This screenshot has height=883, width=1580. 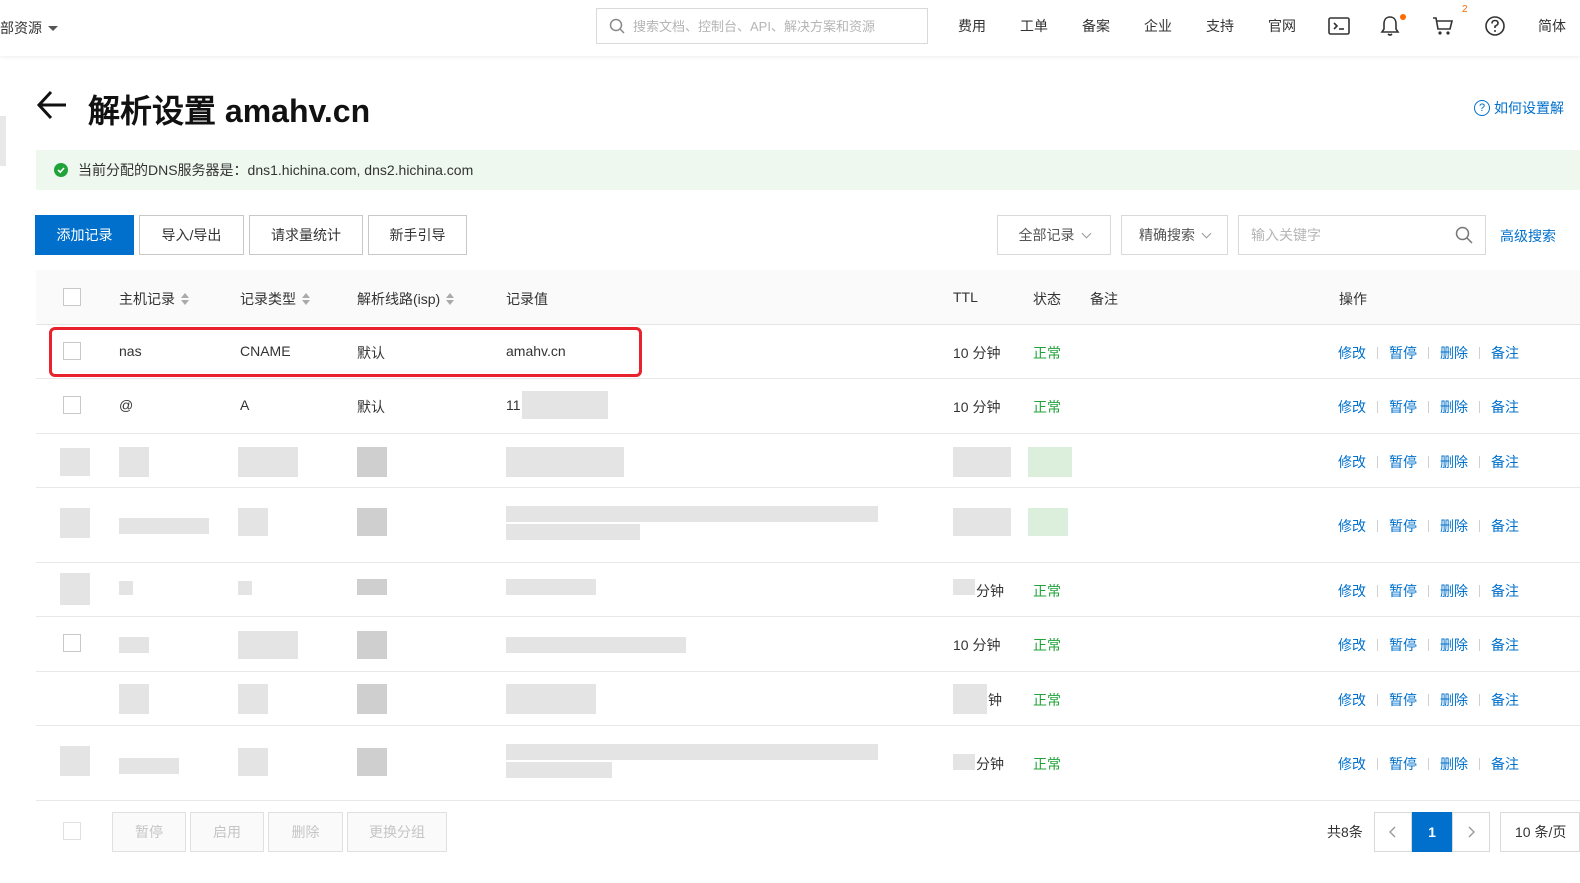 What do you see at coordinates (268, 299) in the screenshot?
I see `header-type-label: 记录类型` at bounding box center [268, 299].